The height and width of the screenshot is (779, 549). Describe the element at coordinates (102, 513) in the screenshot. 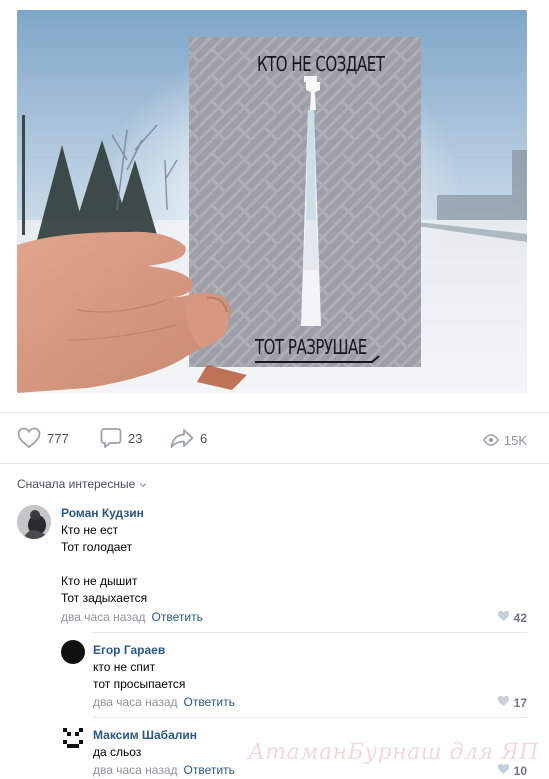

I see `comment-author: Роман Кудзин` at that location.